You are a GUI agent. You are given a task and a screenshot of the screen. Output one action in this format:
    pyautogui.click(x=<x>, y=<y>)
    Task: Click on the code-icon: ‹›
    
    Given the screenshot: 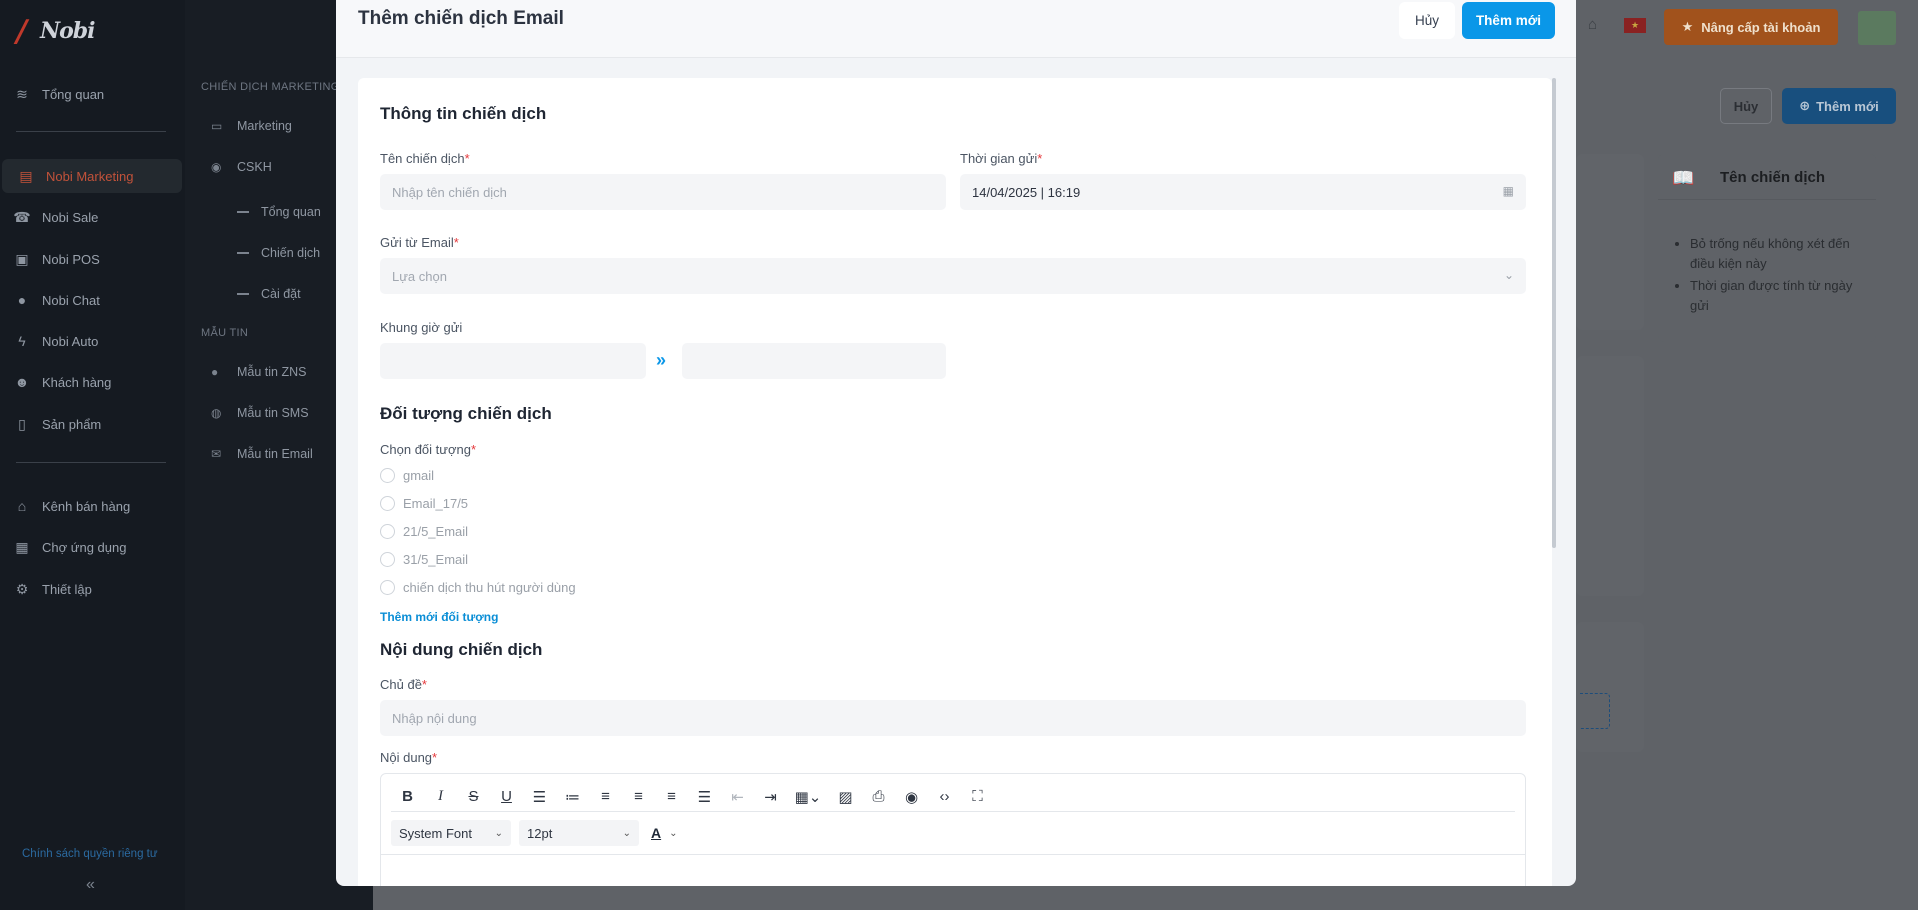 What is the action you would take?
    pyautogui.click(x=944, y=797)
    